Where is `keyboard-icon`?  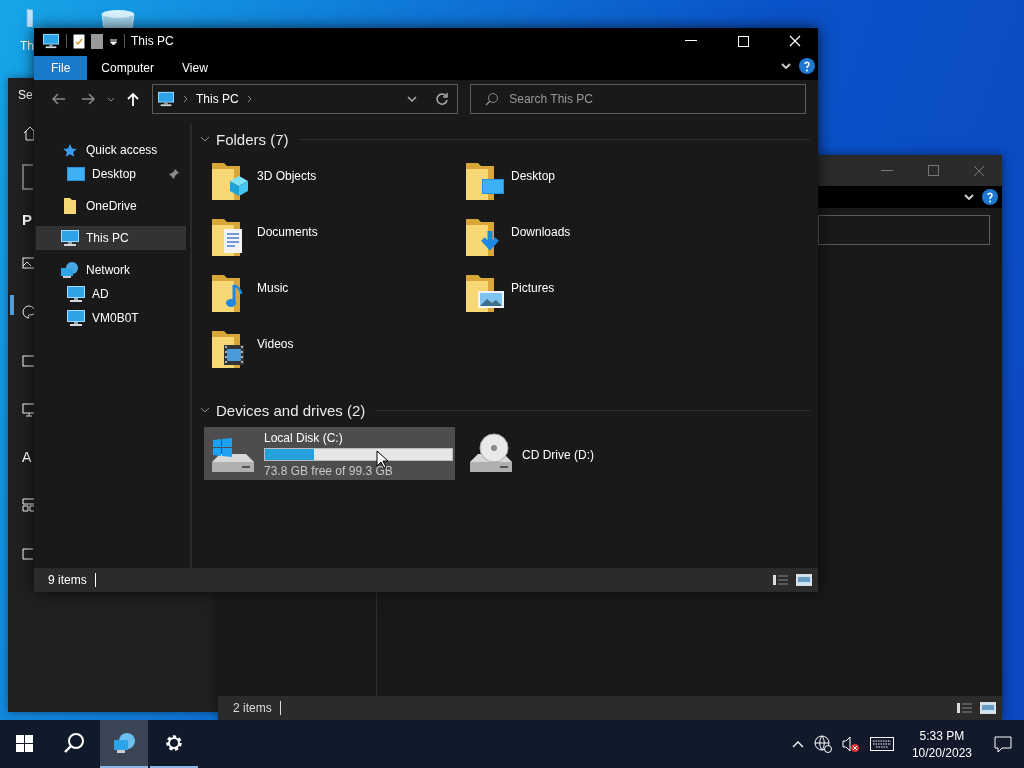 keyboard-icon is located at coordinates (881, 744).